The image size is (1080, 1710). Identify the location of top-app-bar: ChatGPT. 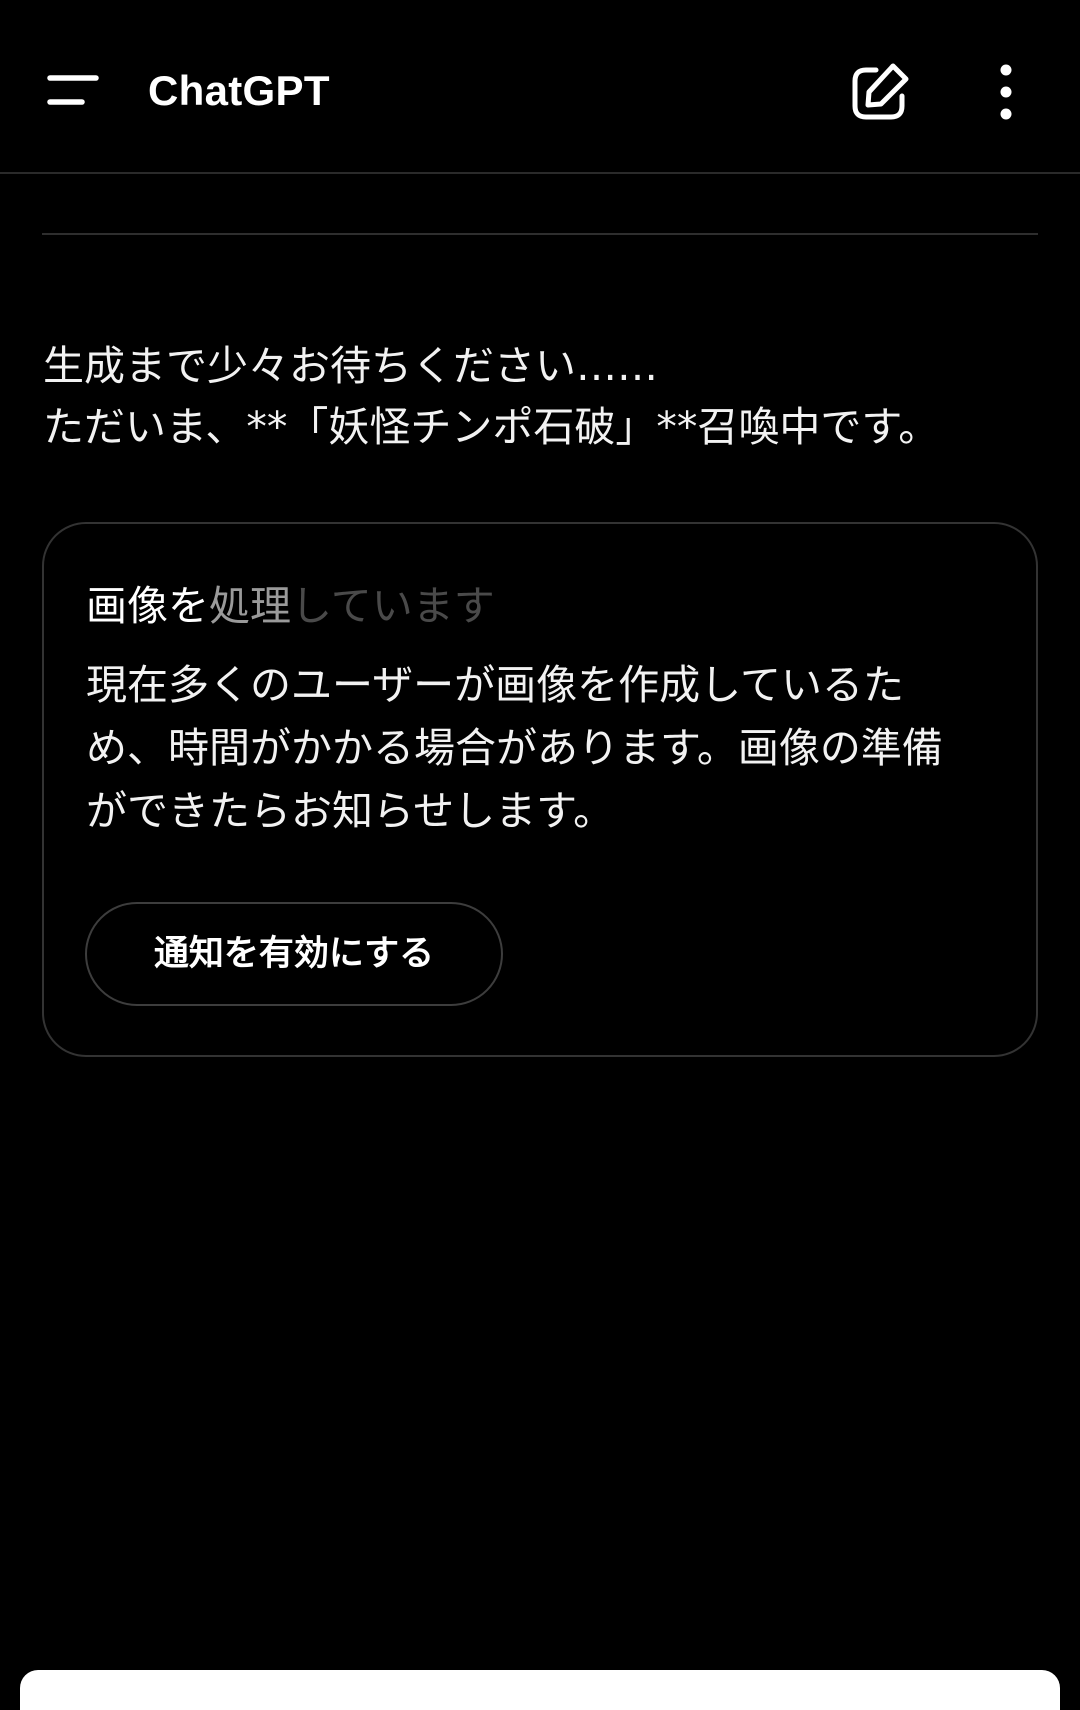
(540, 87).